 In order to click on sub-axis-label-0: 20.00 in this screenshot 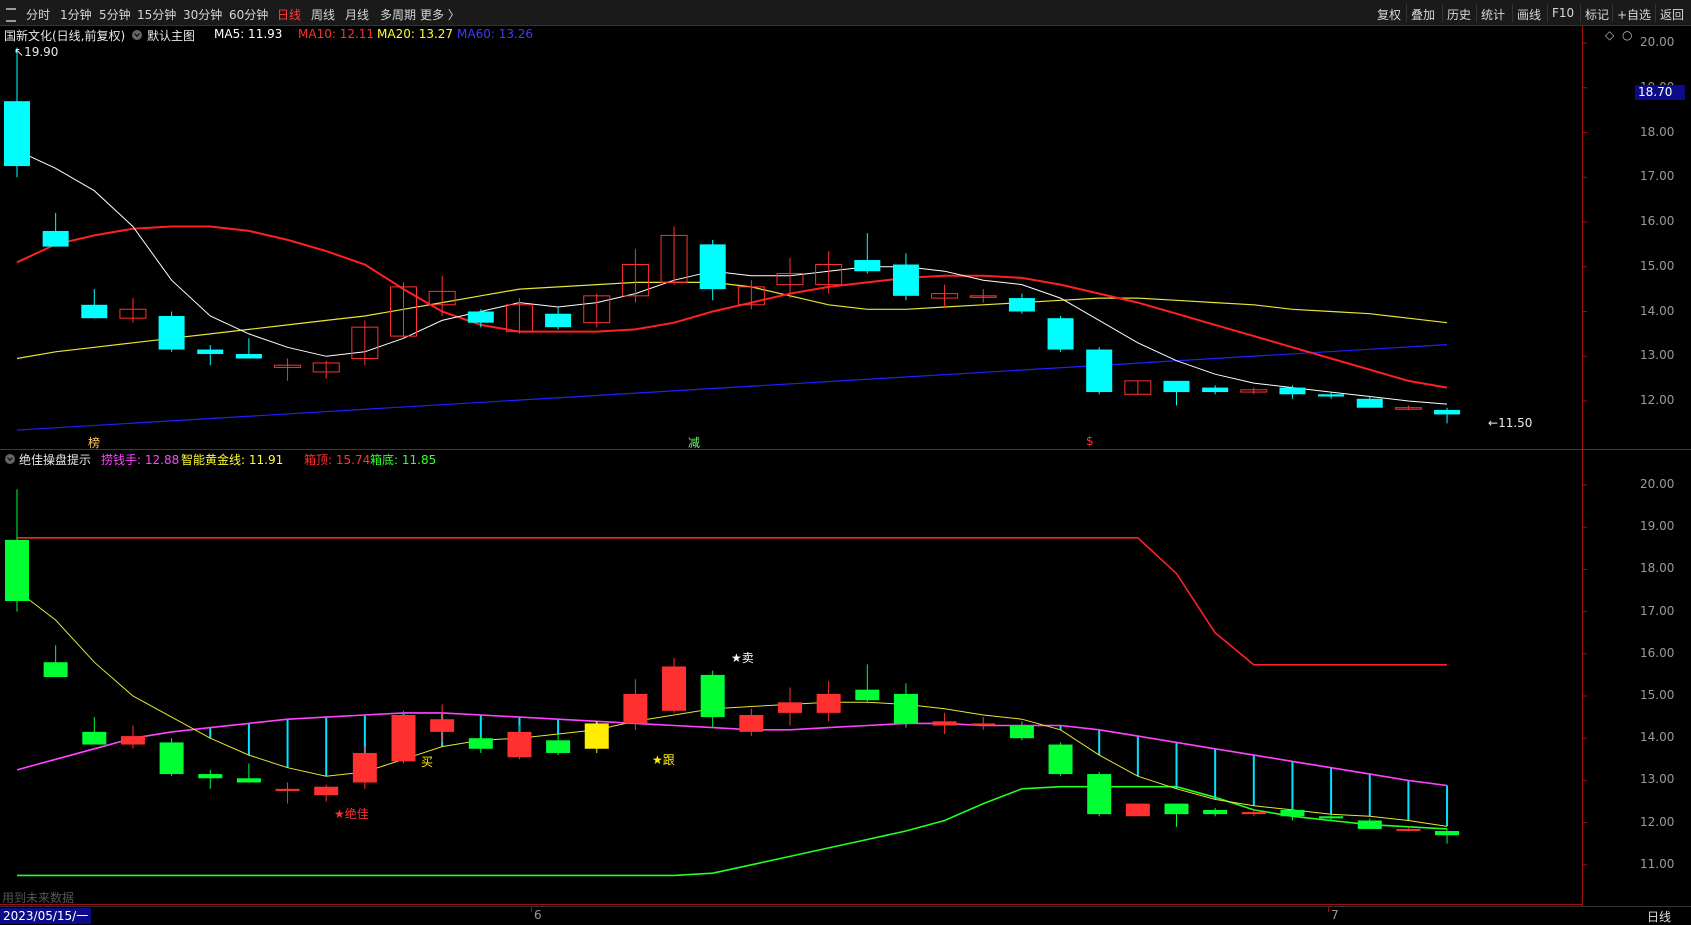, I will do `click(1657, 484)`.